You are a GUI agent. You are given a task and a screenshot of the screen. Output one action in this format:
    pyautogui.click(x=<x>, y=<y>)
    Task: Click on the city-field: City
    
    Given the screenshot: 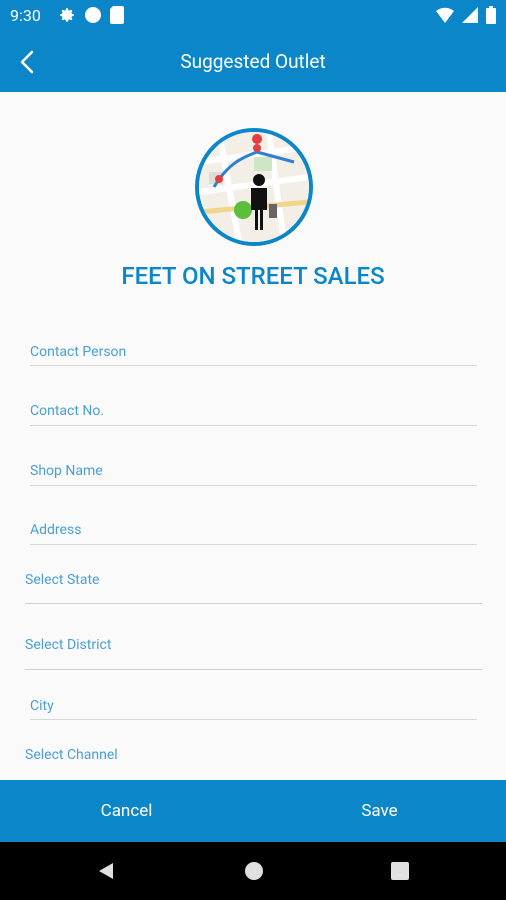 What is the action you would take?
    pyautogui.click(x=42, y=706)
    